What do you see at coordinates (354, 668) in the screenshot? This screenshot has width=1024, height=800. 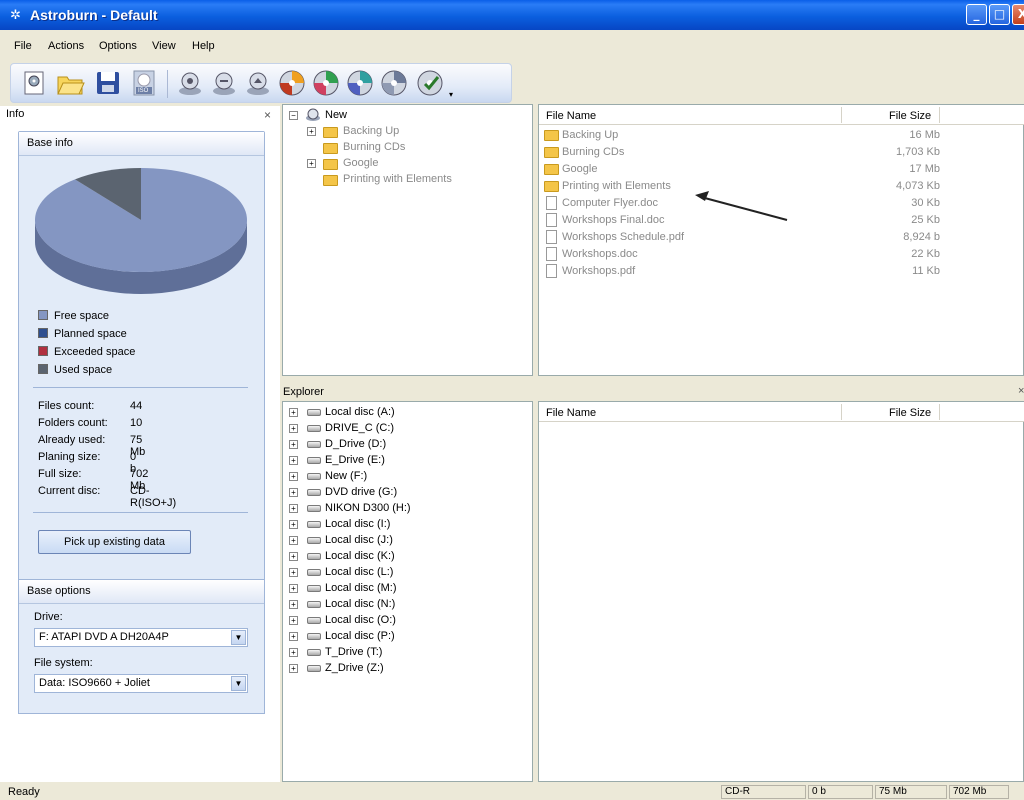 I see `drive-label: Z_Drive (Z:)` at bounding box center [354, 668].